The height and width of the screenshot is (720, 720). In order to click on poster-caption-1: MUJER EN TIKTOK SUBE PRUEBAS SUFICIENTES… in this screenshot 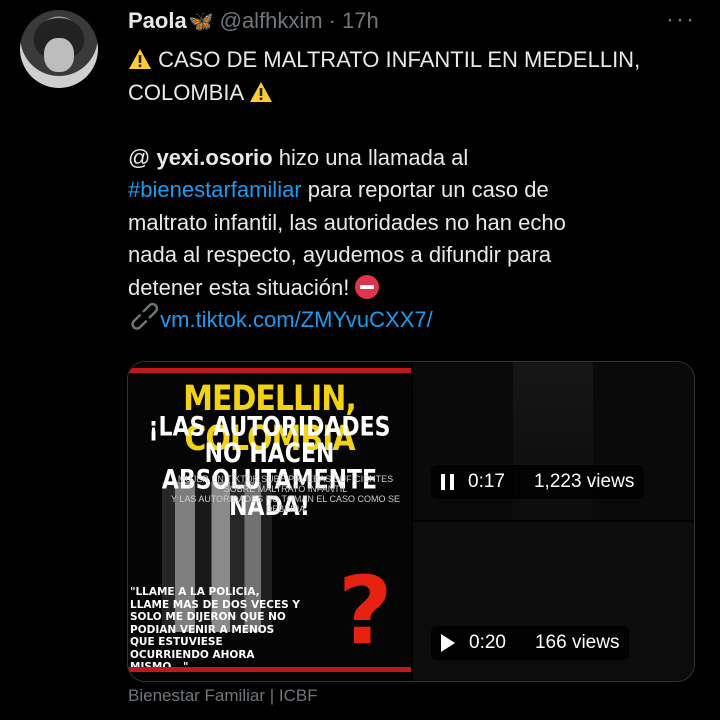, I will do `click(285, 484)`.